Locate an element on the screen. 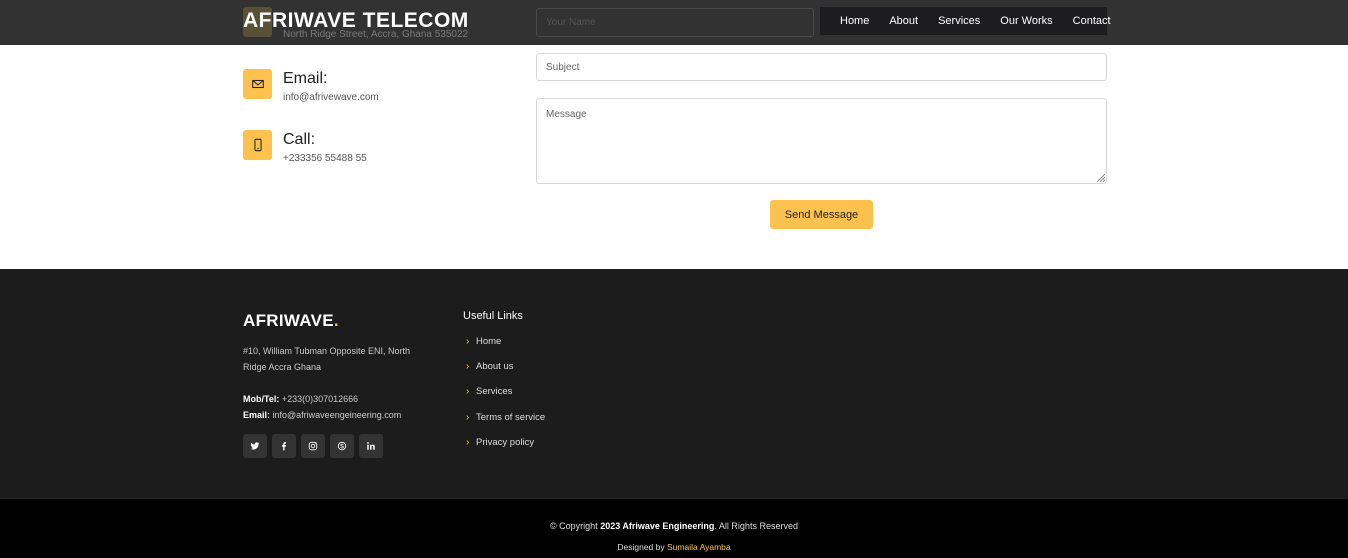 This screenshot has height=558, width=1348. copyright-suffix: . All Rights Reserved is located at coordinates (756, 526).